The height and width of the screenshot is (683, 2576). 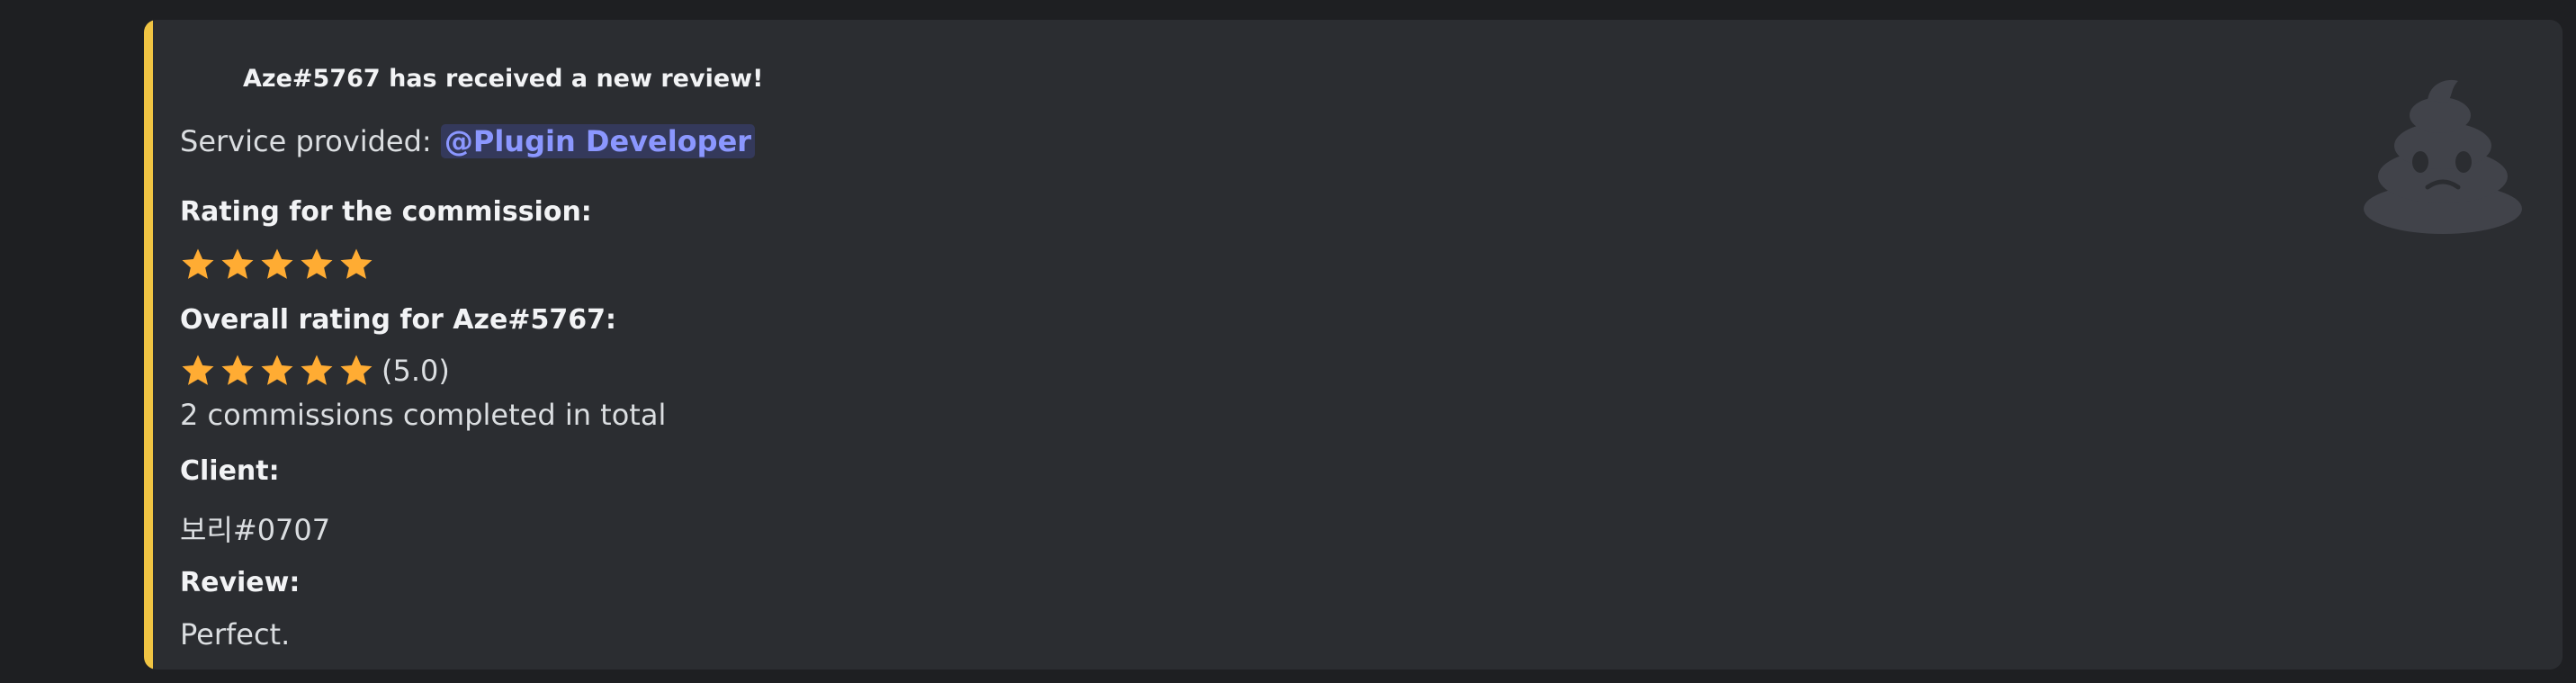 I want to click on overall-rating-stars: (5.0), so click(x=315, y=371).